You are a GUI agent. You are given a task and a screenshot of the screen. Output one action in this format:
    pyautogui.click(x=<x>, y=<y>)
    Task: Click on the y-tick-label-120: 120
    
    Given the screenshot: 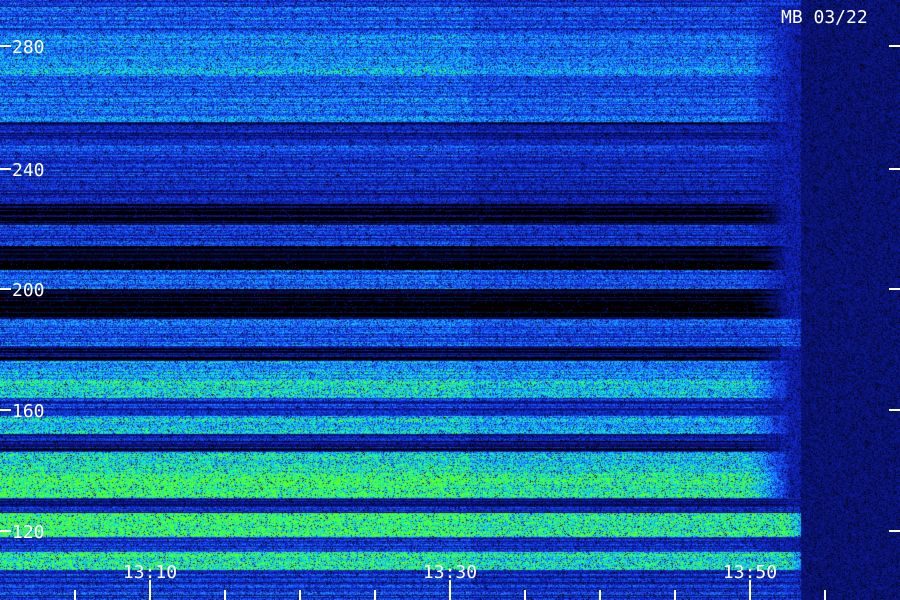 What is the action you would take?
    pyautogui.click(x=28, y=532)
    